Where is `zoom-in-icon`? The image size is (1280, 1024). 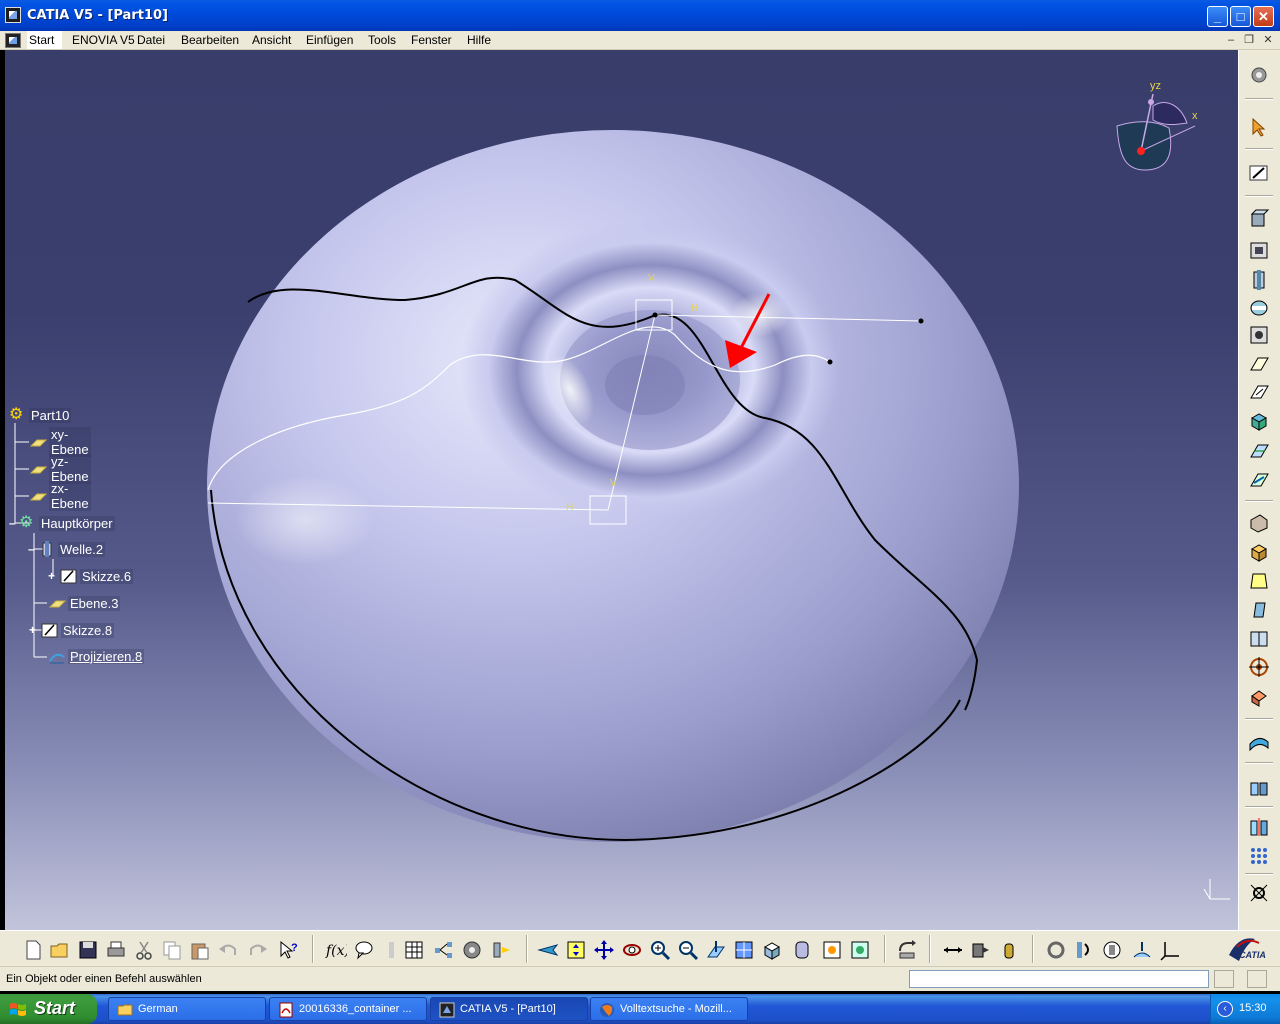
zoom-in-icon is located at coordinates (660, 950).